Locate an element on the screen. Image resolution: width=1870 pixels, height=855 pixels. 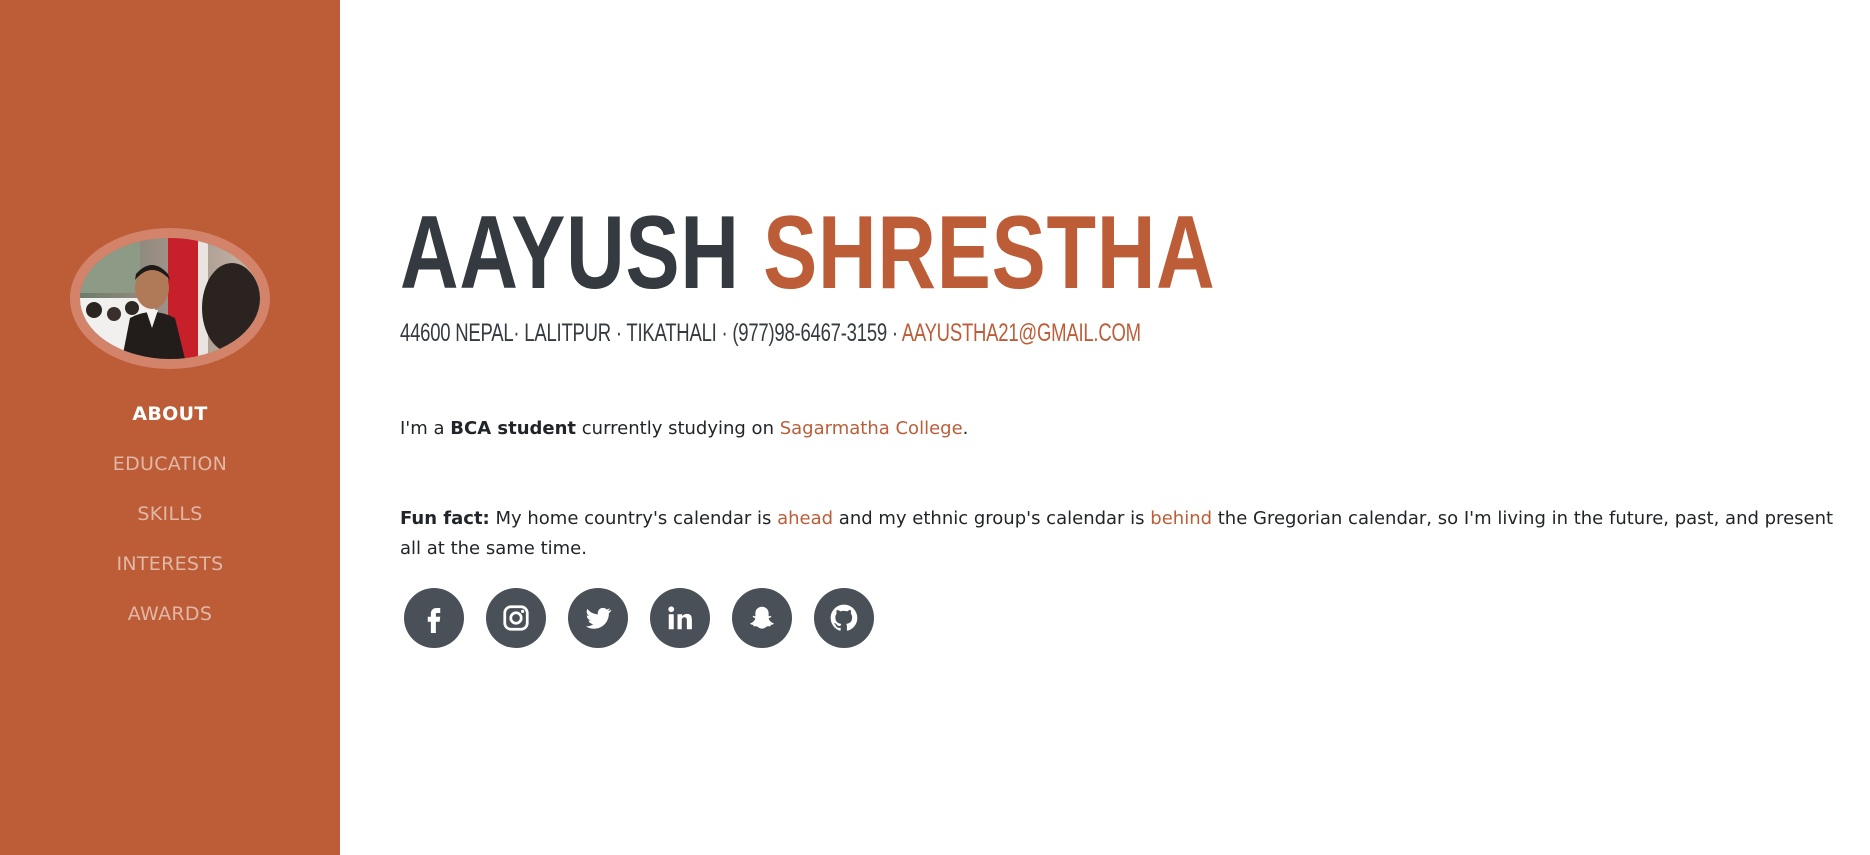
nav-link-interests: INTERESTS is located at coordinates (169, 564).